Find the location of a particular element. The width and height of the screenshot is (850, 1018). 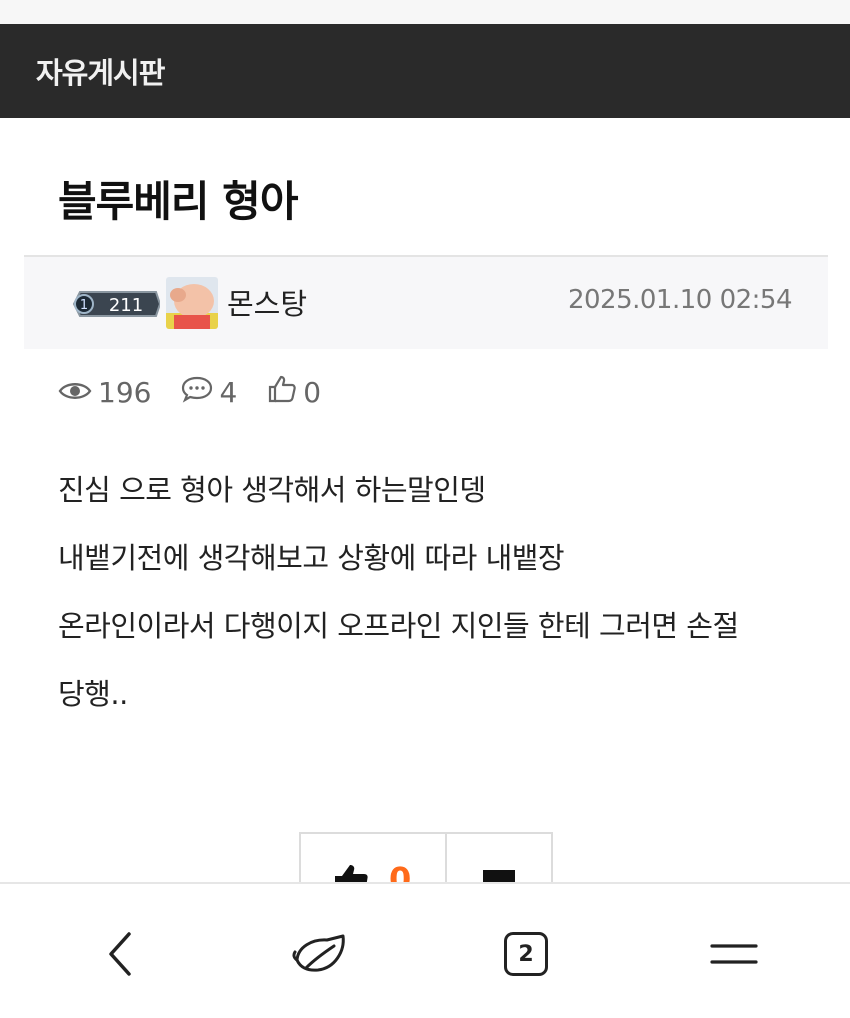

menu-button is located at coordinates (734, 954).